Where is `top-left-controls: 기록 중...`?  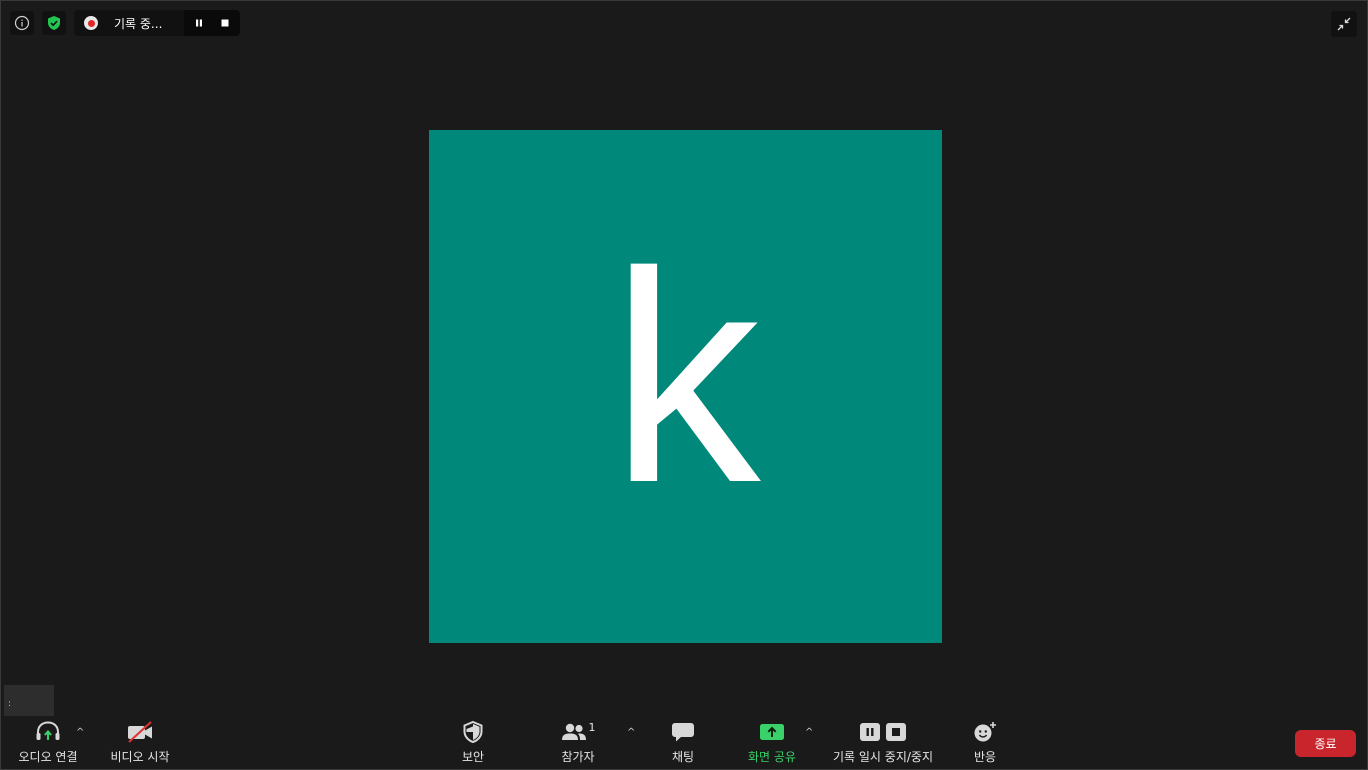
top-left-controls: 기록 중... is located at coordinates (125, 23).